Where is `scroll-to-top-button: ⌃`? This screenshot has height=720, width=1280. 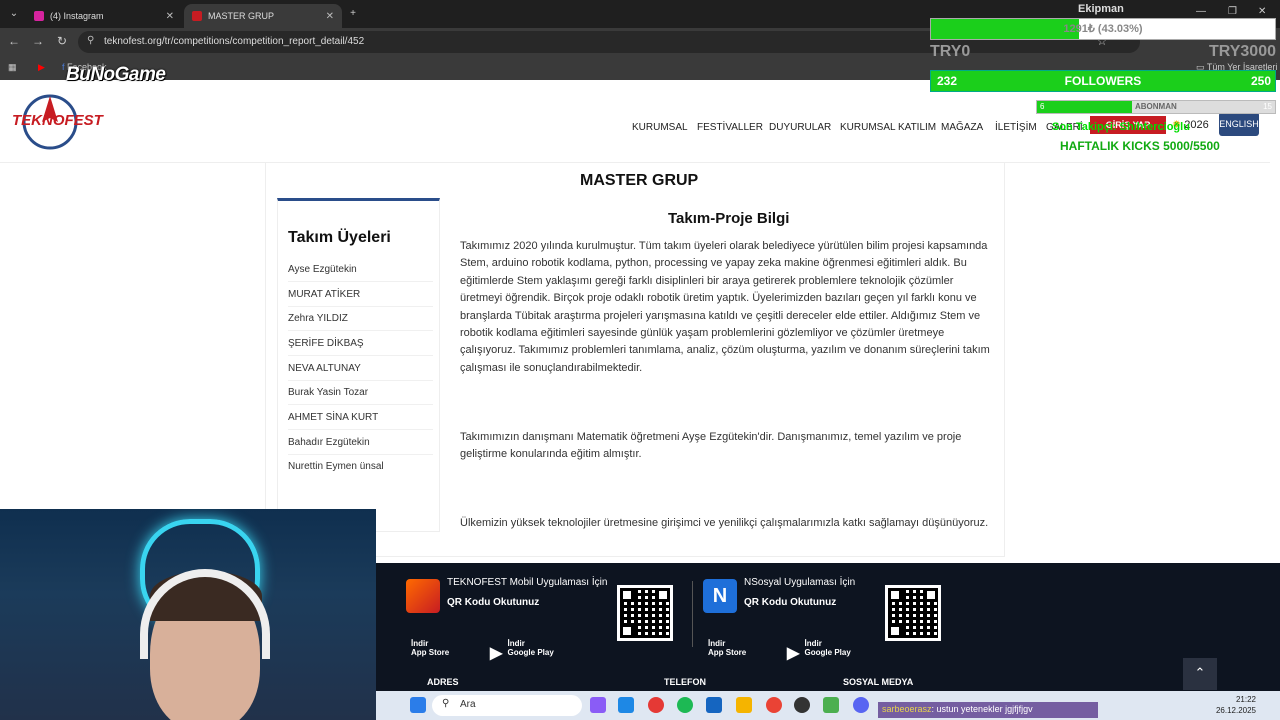 scroll-to-top-button: ⌃ is located at coordinates (1200, 674).